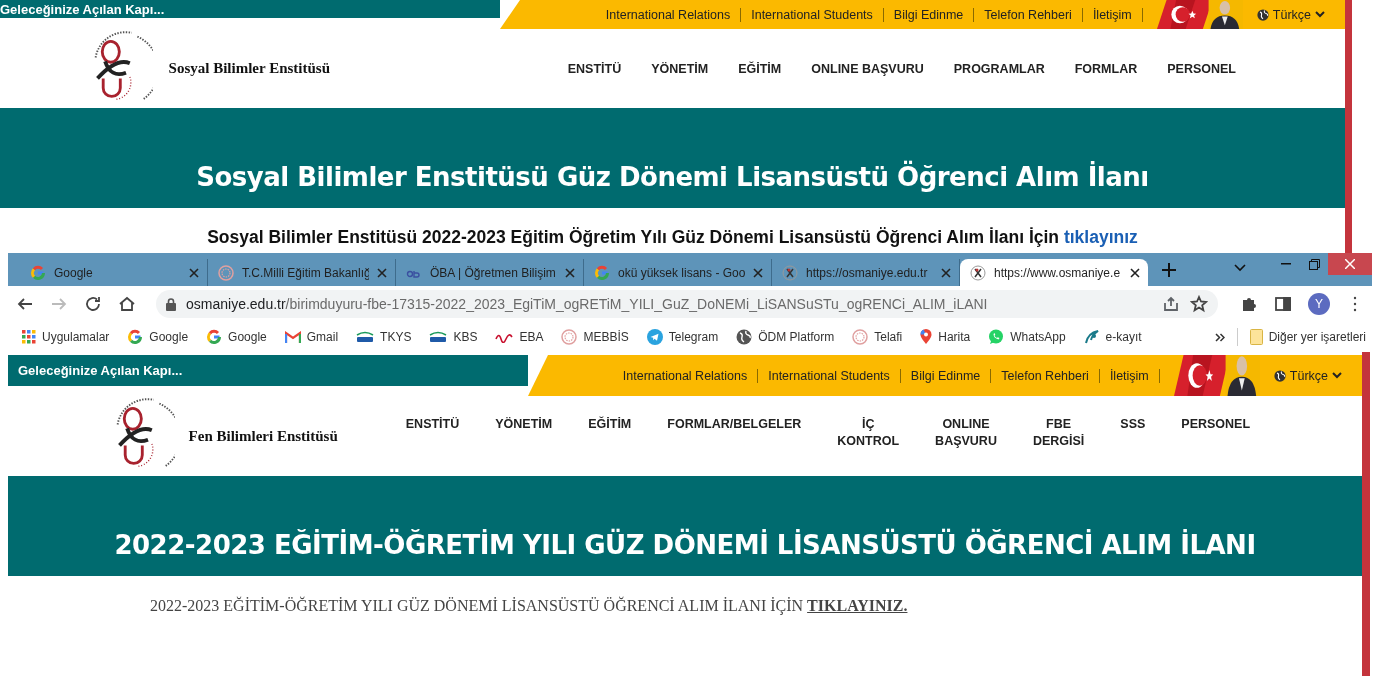  What do you see at coordinates (93, 304) in the screenshot?
I see `reload-icon` at bounding box center [93, 304].